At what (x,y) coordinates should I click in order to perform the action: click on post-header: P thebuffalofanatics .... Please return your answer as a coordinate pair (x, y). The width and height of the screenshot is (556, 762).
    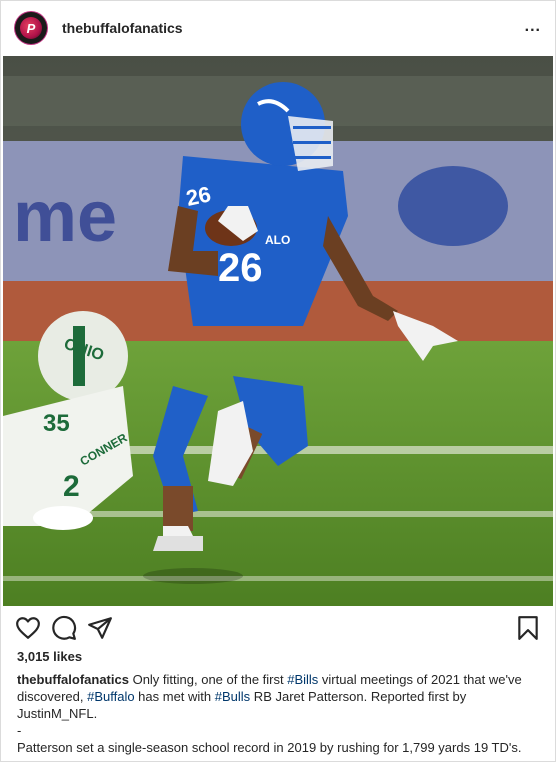
    Looking at the image, I should click on (278, 28).